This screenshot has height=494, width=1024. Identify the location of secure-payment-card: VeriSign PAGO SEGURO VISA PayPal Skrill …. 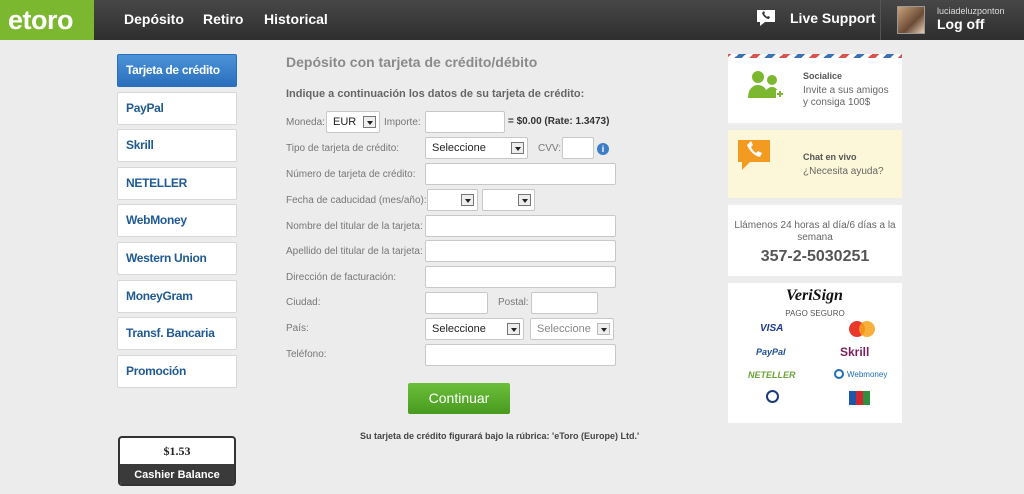
(815, 353).